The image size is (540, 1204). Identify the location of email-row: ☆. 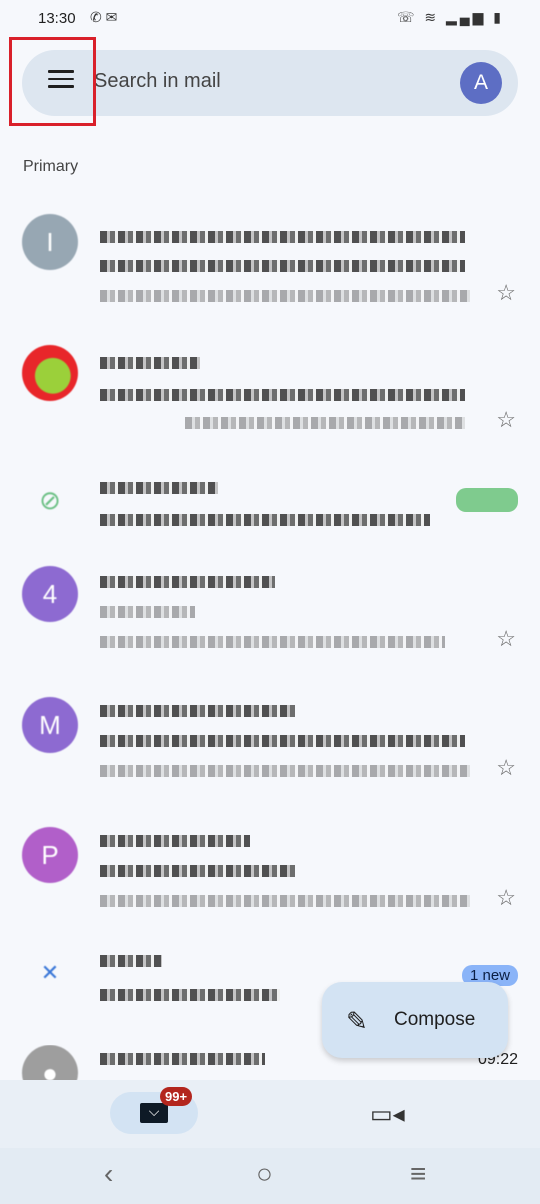
(270, 400).